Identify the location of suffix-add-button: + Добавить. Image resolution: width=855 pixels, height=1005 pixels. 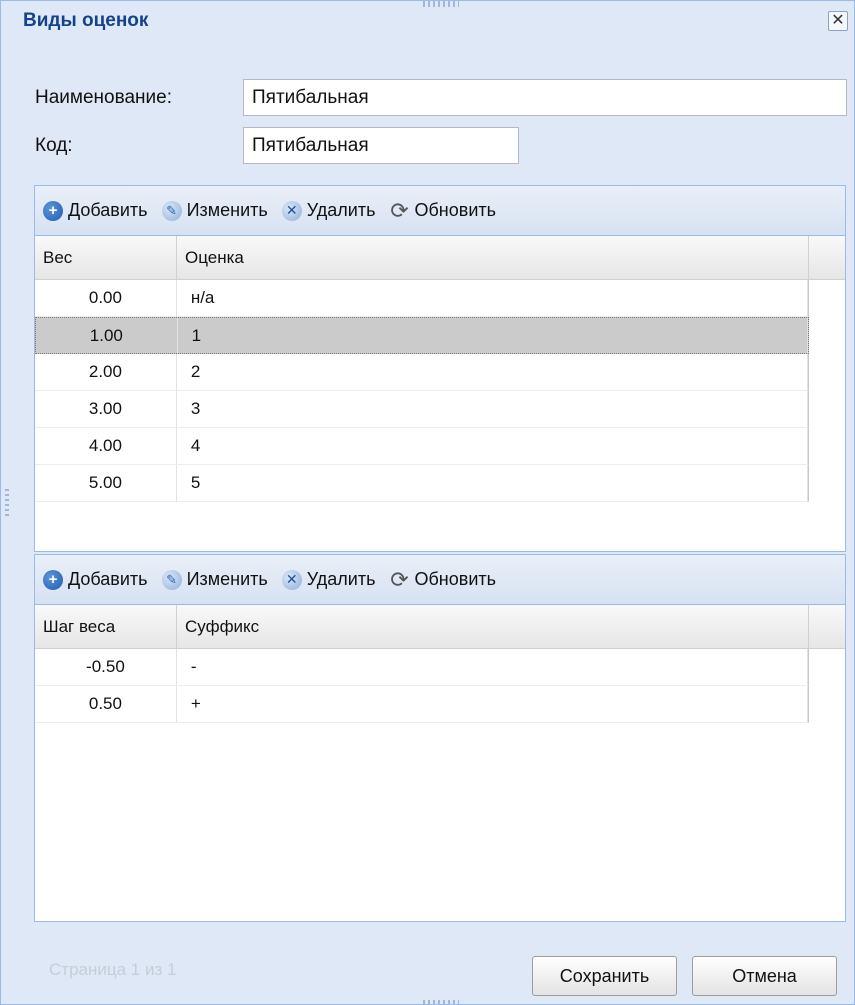
(95, 579).